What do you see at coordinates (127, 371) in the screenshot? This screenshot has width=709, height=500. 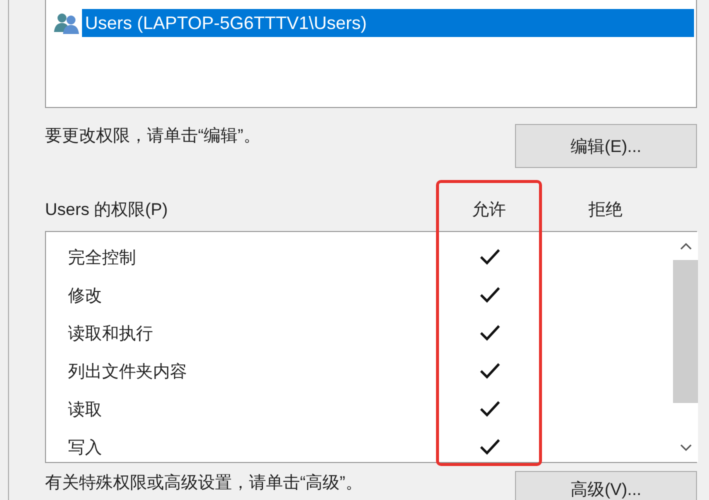 I see `permission-name: 列出文件夹内容` at bounding box center [127, 371].